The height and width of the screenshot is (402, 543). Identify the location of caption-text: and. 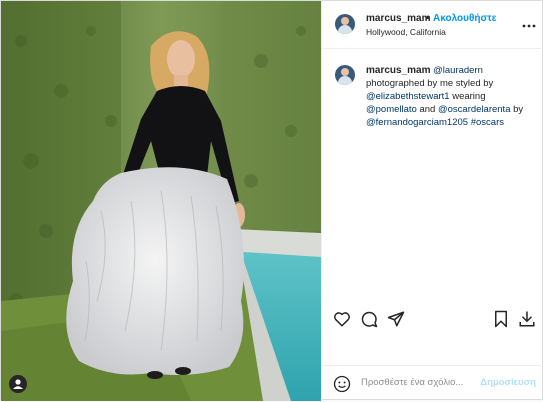
(427, 109).